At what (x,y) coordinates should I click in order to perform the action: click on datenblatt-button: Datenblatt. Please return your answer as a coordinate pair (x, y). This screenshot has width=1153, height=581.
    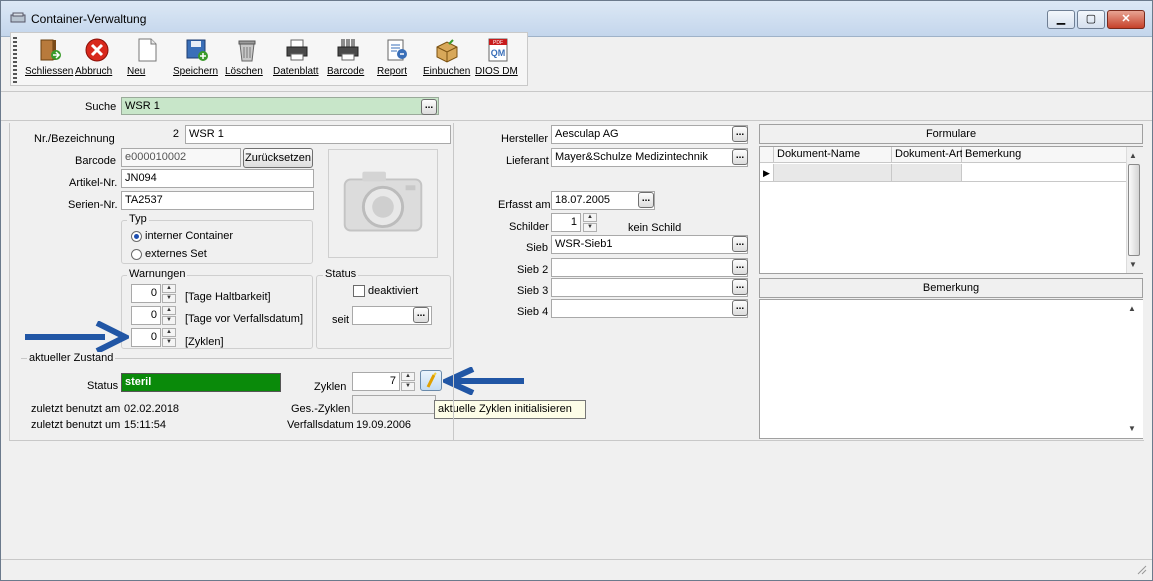
    Looking at the image, I should click on (297, 60).